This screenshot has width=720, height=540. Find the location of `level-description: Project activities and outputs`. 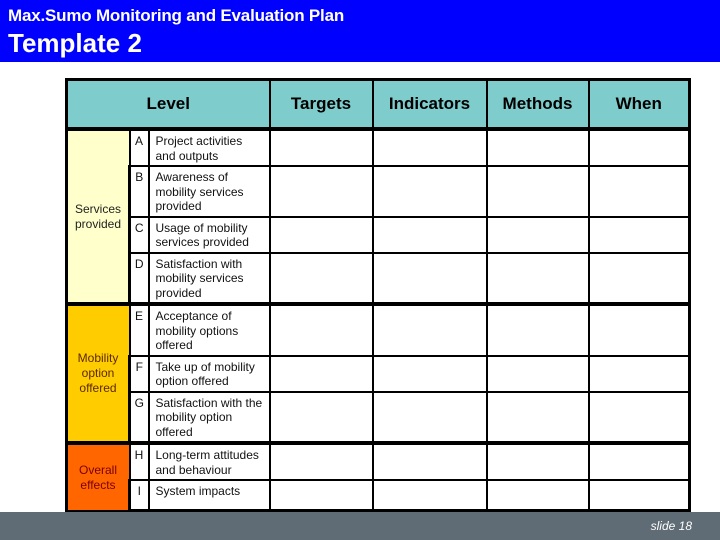

level-description: Project activities and outputs is located at coordinates (209, 147).